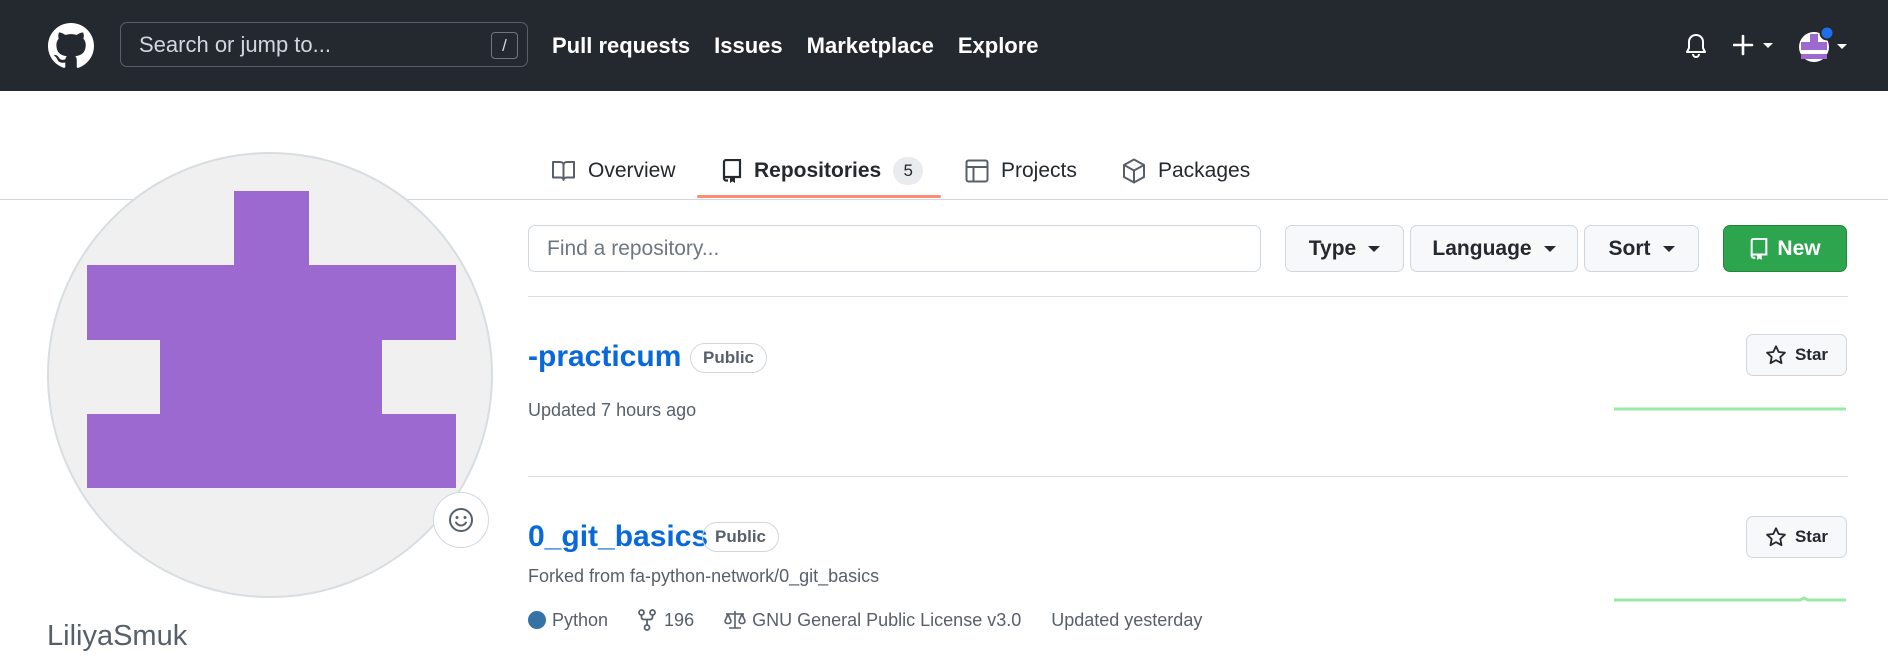 Image resolution: width=1888 pixels, height=664 pixels. I want to click on search-hotkey-hint: /, so click(504, 45).